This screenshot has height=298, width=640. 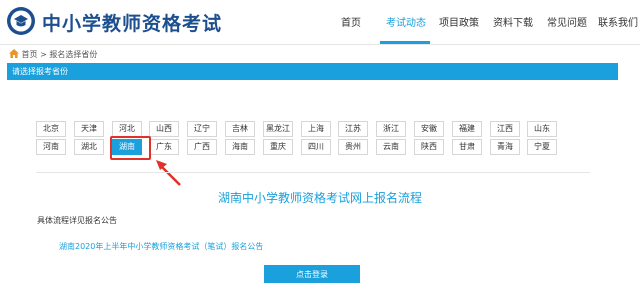 What do you see at coordinates (240, 147) in the screenshot?
I see `province-button: 海南` at bounding box center [240, 147].